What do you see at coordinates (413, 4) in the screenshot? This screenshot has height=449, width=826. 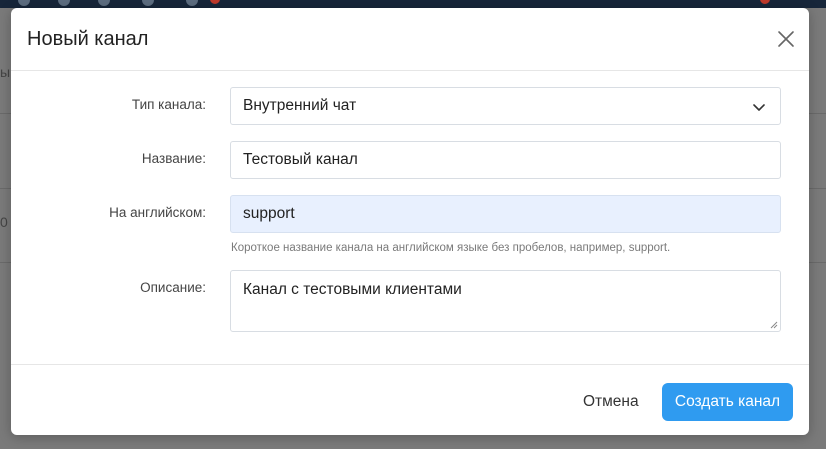 I see `app-topbar` at bounding box center [413, 4].